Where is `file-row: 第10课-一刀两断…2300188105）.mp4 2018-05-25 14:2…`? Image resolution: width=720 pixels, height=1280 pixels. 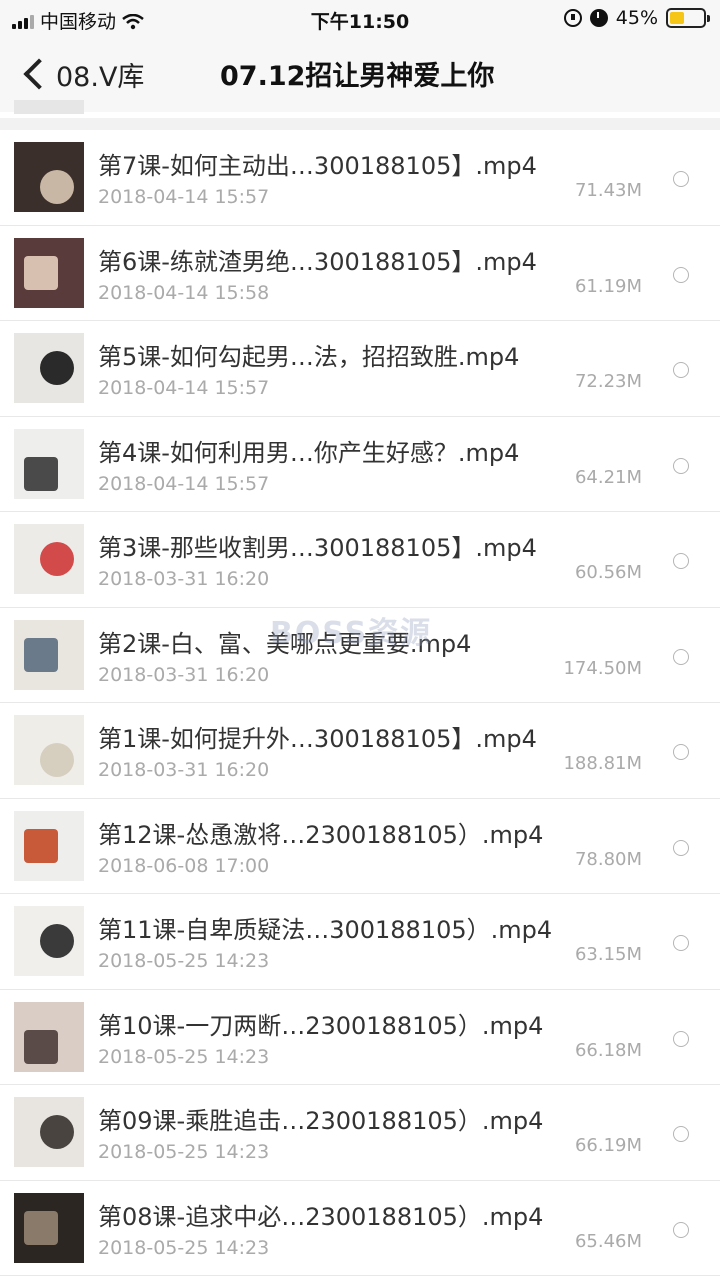
file-row: 第10课-一刀两断…2300188105）.mp4 2018-05-25 14:2… is located at coordinates (360, 1037).